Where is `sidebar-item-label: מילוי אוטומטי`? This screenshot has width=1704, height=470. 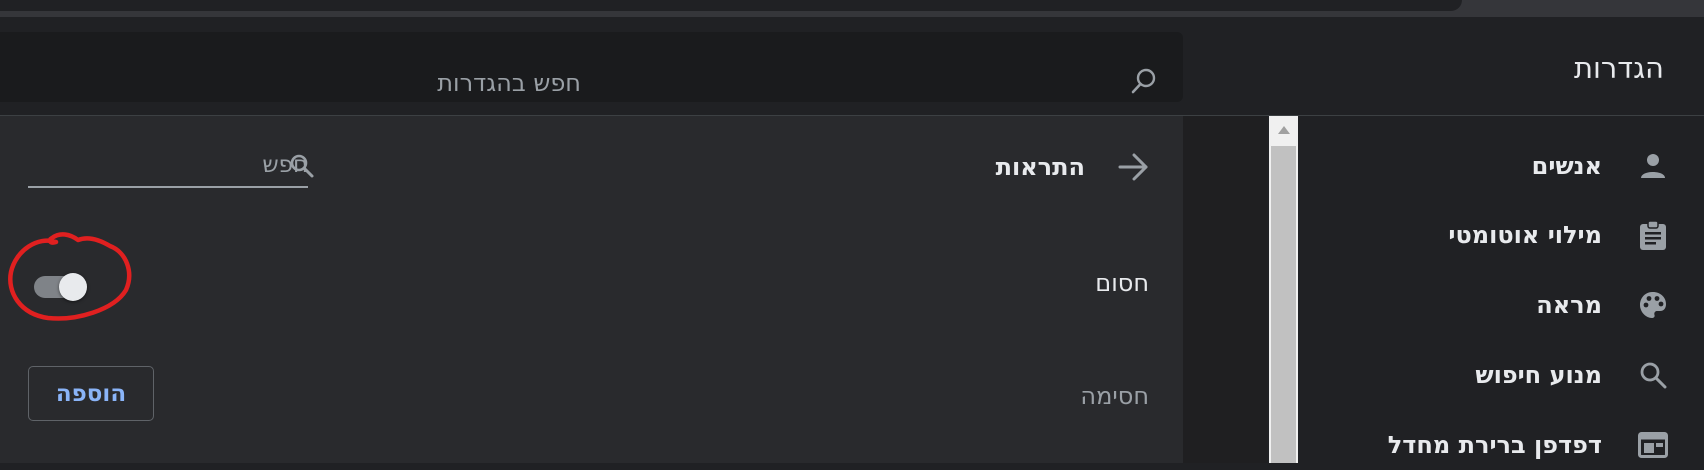 sidebar-item-label: מילוי אוטומטי is located at coordinates (1525, 235).